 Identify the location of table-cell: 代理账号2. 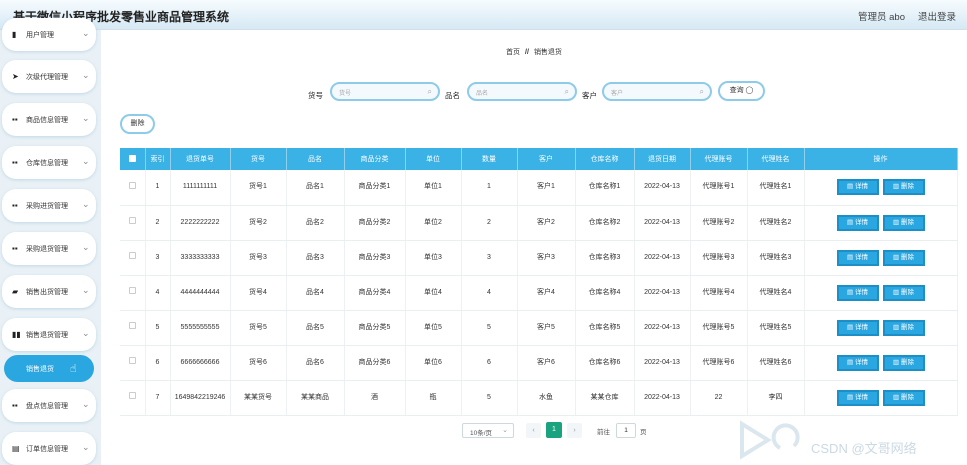
(719, 223).